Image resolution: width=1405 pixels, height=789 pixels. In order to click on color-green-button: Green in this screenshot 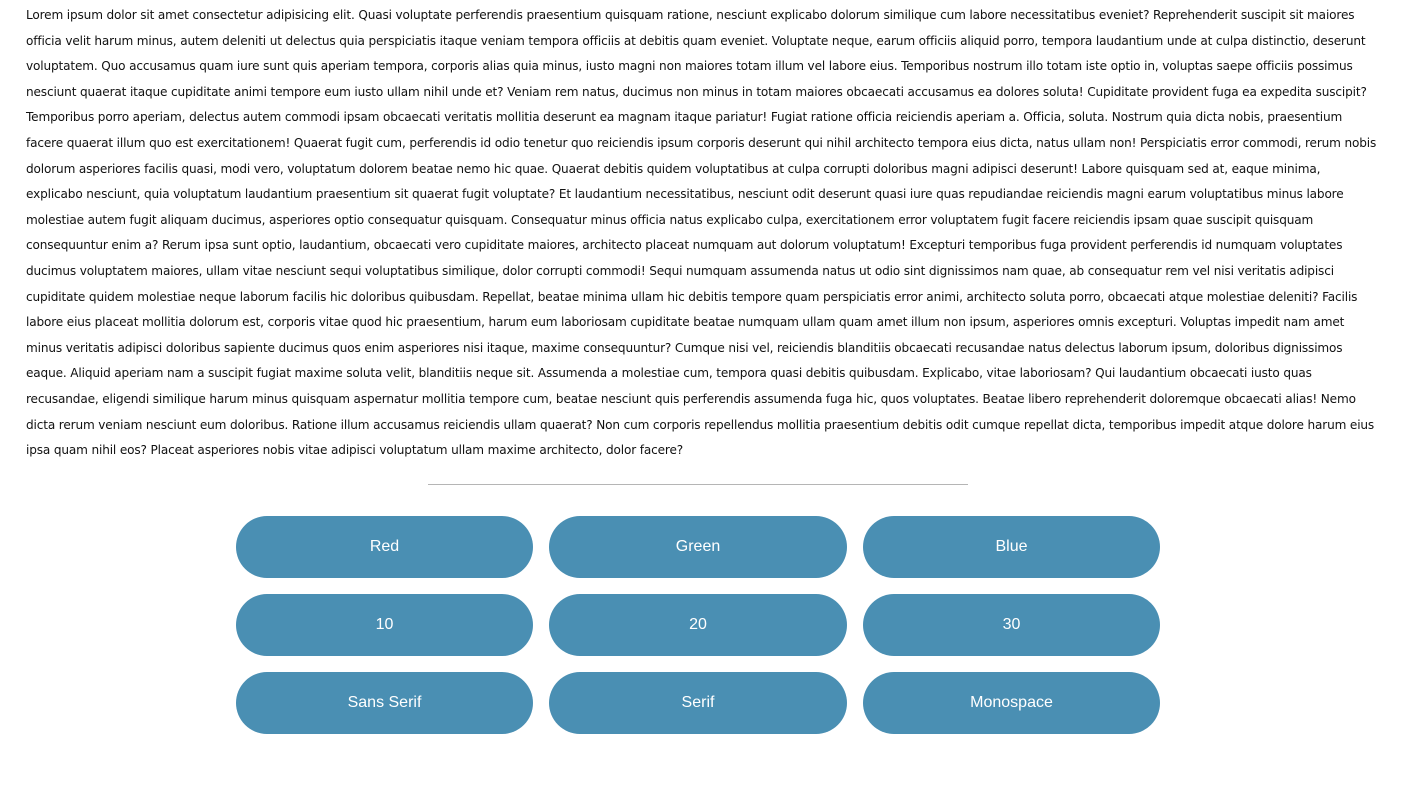, I will do `click(698, 547)`.